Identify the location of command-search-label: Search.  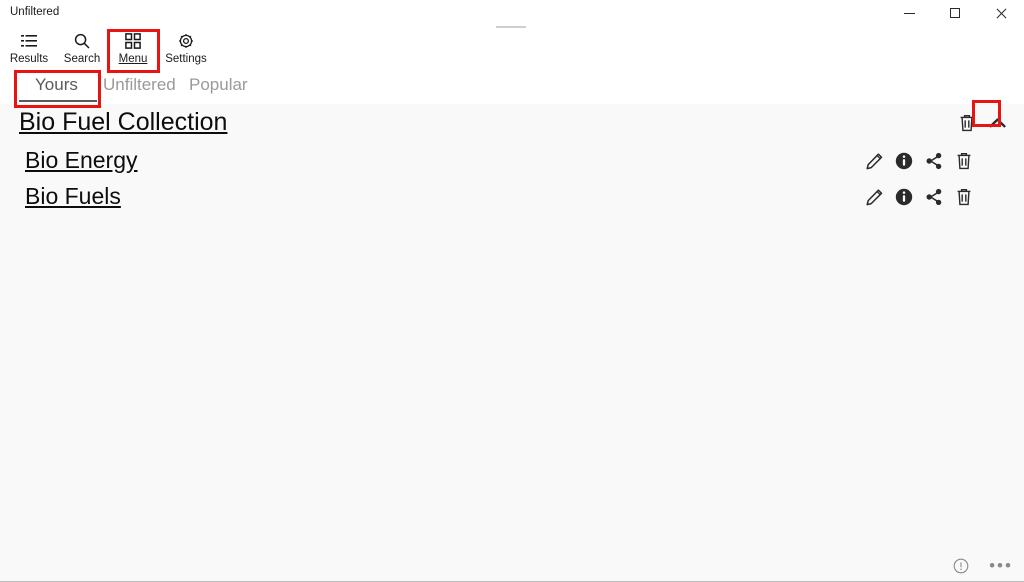
(82, 59).